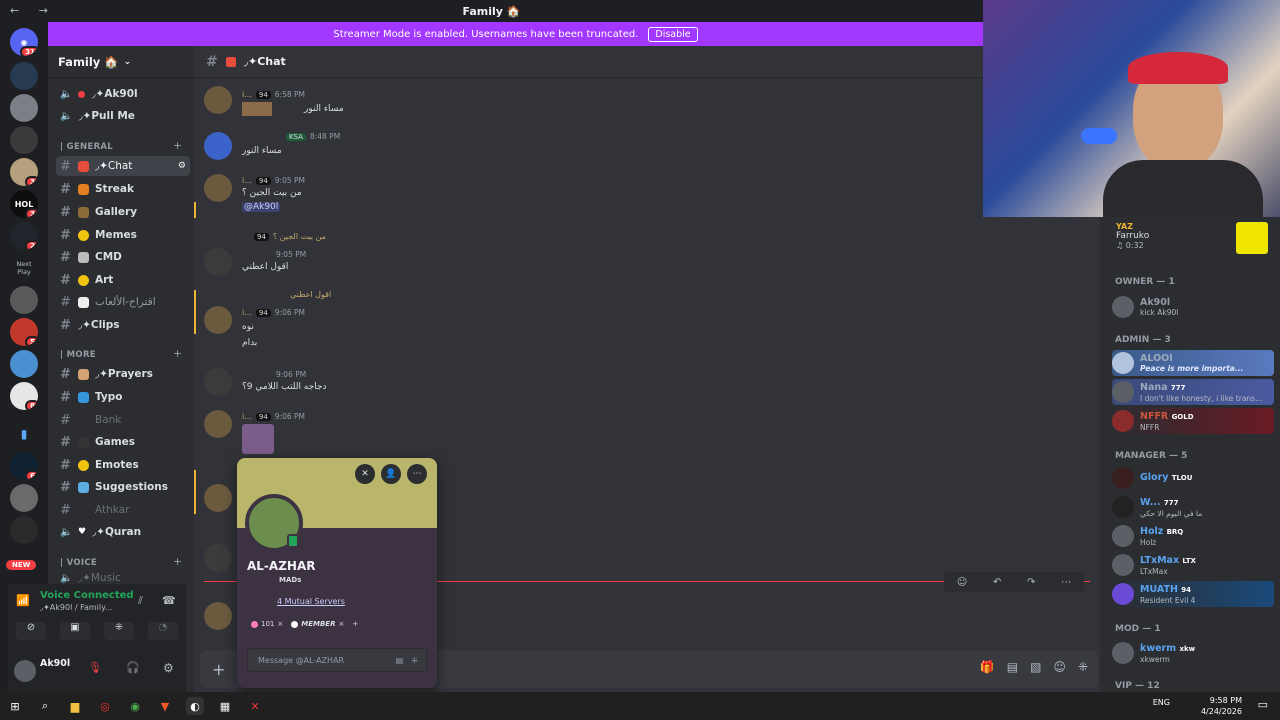 Image resolution: width=1280 pixels, height=720 pixels. Describe the element at coordinates (24, 466) in the screenshot. I see `server-icon: 6` at that location.